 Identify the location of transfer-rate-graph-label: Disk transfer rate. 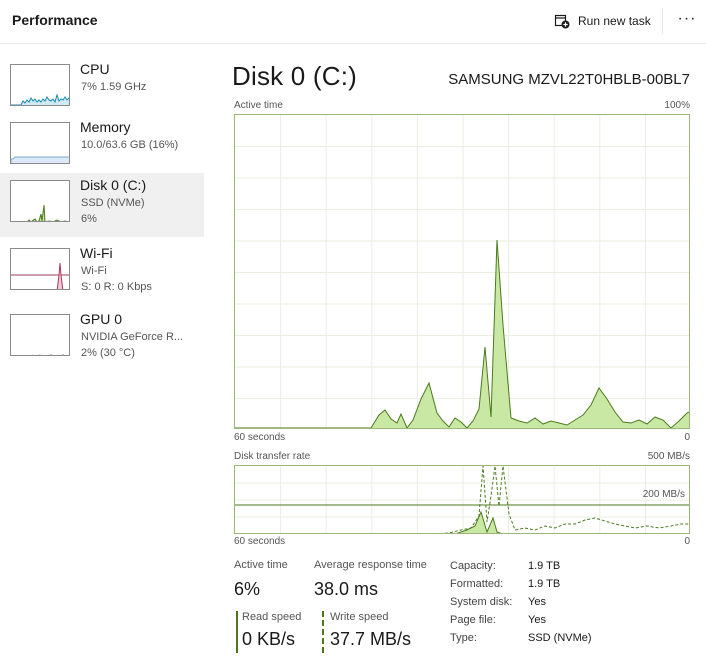
(272, 456).